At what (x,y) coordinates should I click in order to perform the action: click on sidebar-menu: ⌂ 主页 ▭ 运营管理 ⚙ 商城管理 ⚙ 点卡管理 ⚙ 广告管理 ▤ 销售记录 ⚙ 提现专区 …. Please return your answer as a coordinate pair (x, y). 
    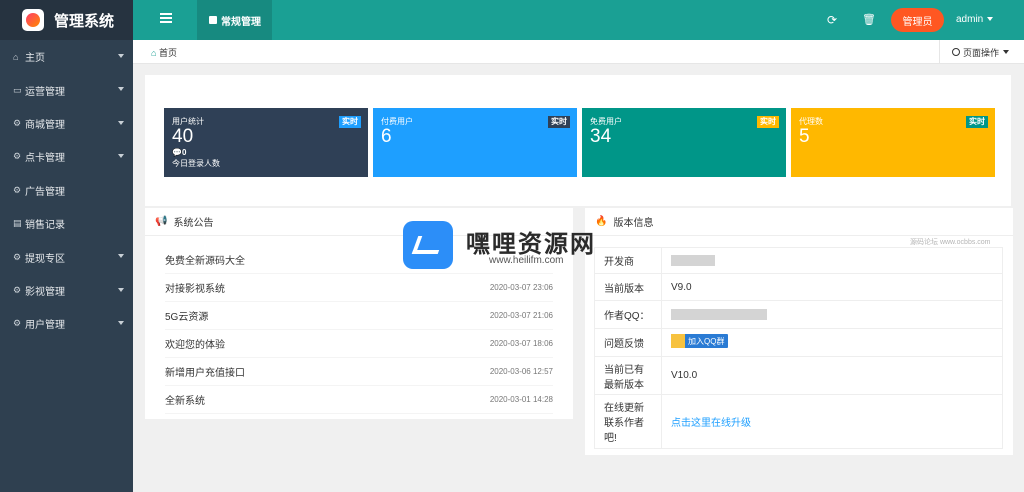
    Looking at the image, I should click on (66, 190).